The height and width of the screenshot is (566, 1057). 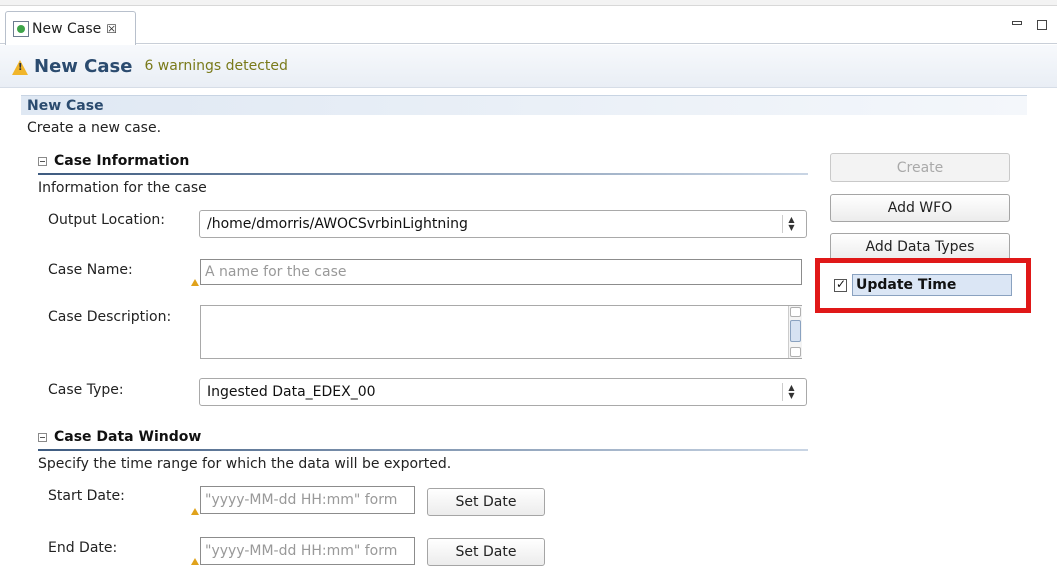 What do you see at coordinates (795, 312) in the screenshot?
I see `scroll-up-icon` at bounding box center [795, 312].